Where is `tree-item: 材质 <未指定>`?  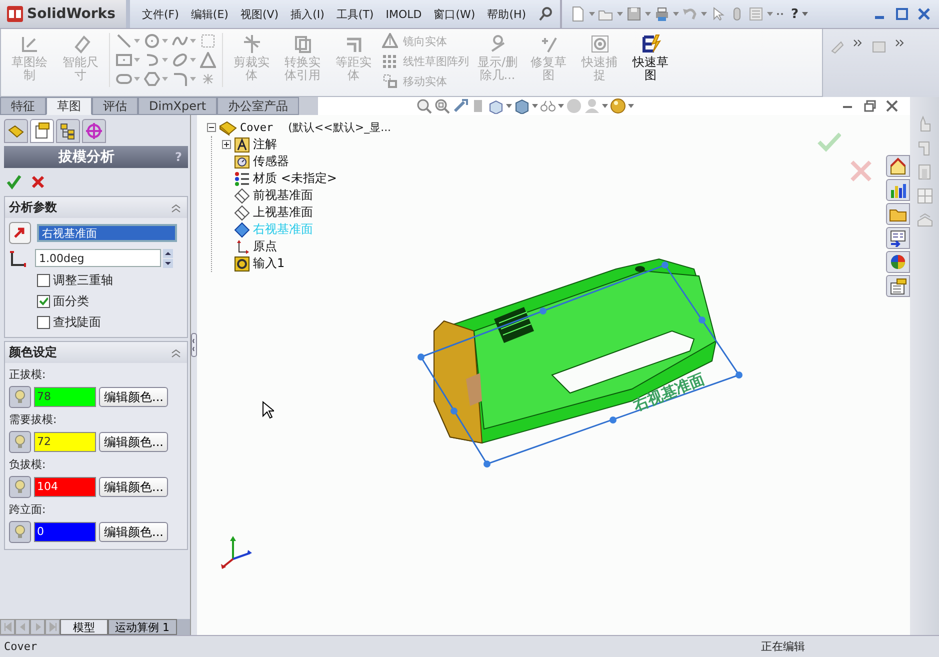
tree-item: 材质 <未指定> is located at coordinates (295, 178).